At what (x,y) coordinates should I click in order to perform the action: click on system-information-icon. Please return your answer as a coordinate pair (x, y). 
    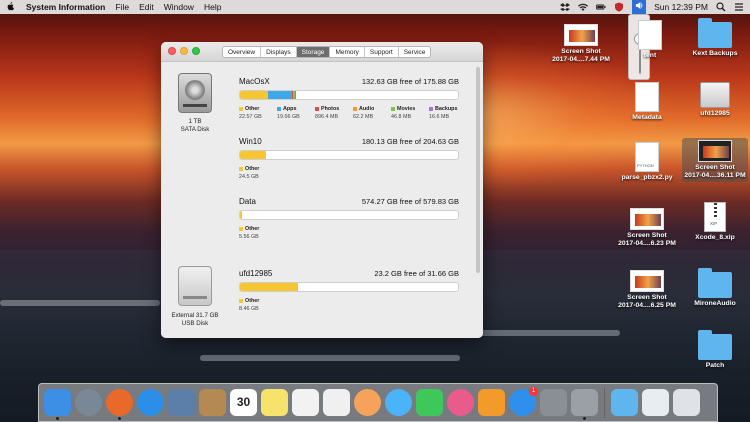
    Looking at the image, I should click on (584, 404).